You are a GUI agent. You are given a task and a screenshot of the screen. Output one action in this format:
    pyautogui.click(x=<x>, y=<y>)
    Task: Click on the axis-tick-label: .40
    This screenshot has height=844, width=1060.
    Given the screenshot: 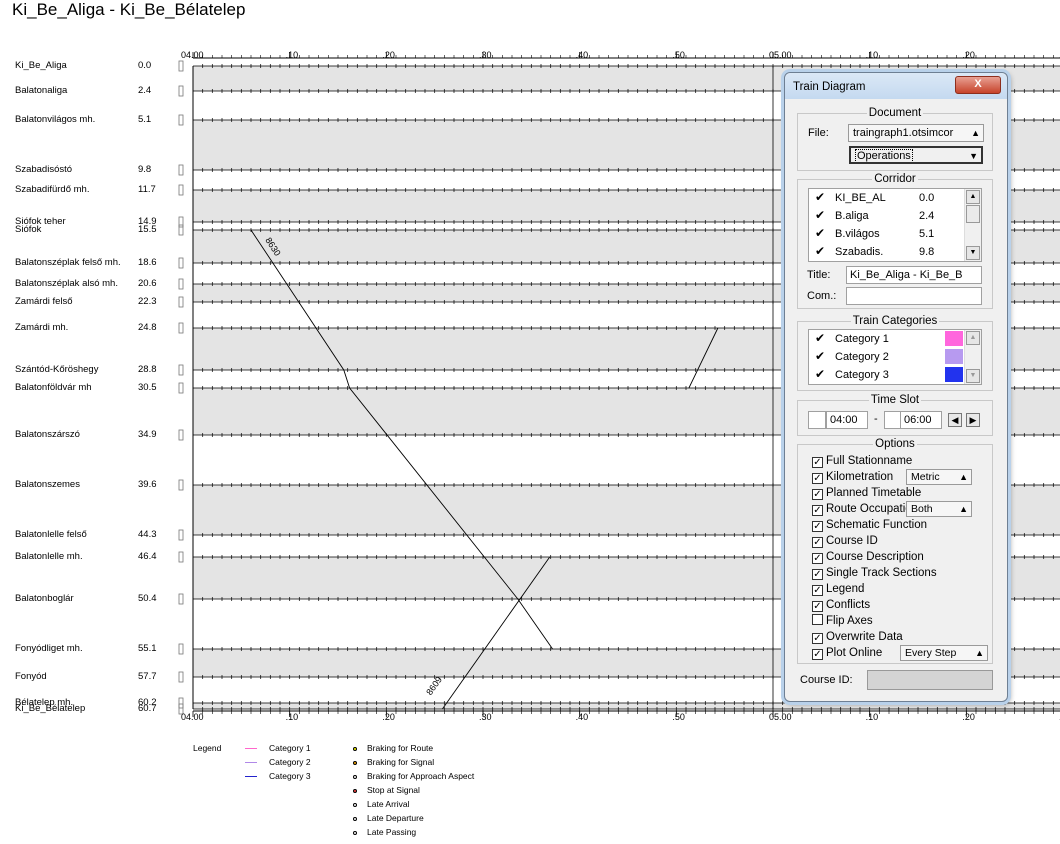 What is the action you would take?
    pyautogui.click(x=582, y=717)
    